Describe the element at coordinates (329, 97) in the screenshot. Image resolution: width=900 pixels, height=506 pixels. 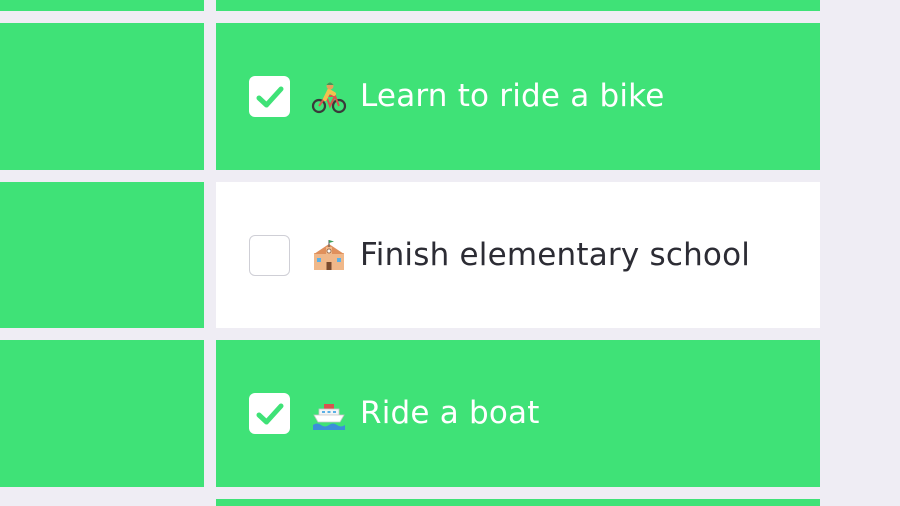
I see `bicycle-rider-icon` at that location.